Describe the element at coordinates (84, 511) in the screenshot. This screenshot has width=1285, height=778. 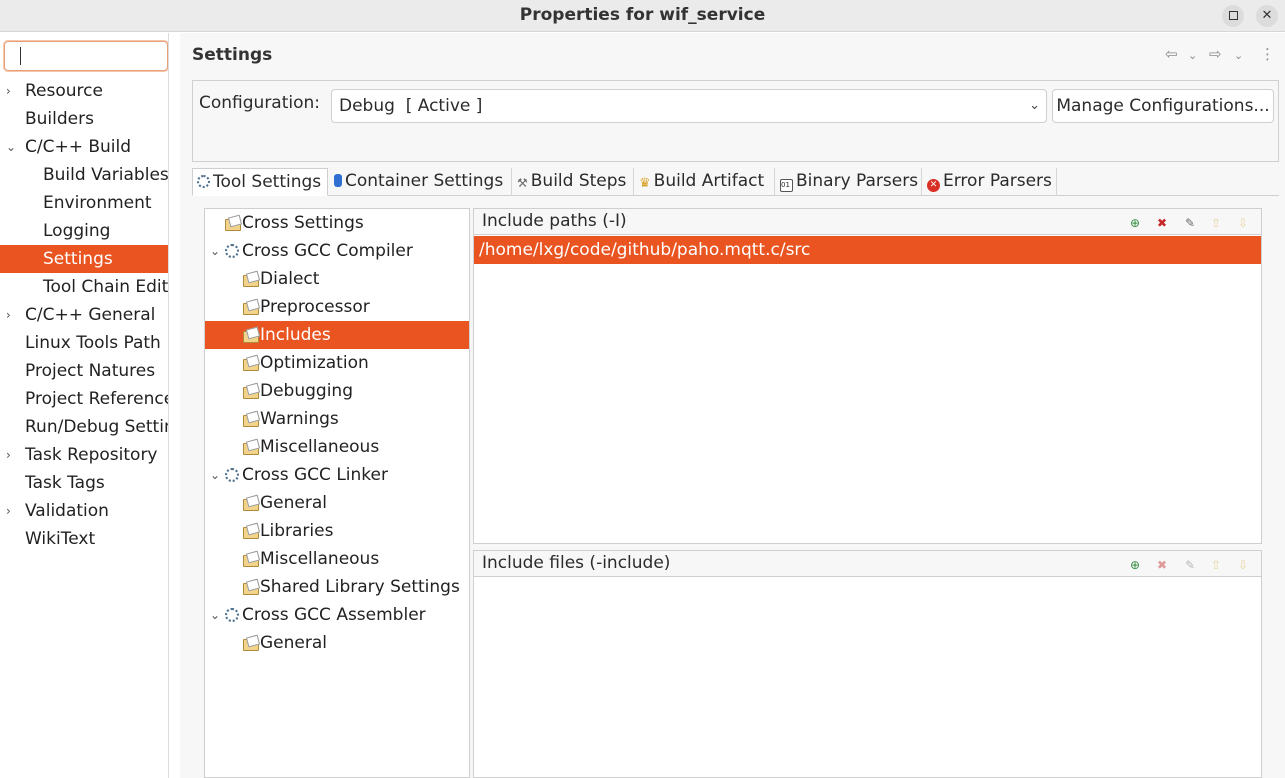
I see `sidebar-item: › Validation` at that location.